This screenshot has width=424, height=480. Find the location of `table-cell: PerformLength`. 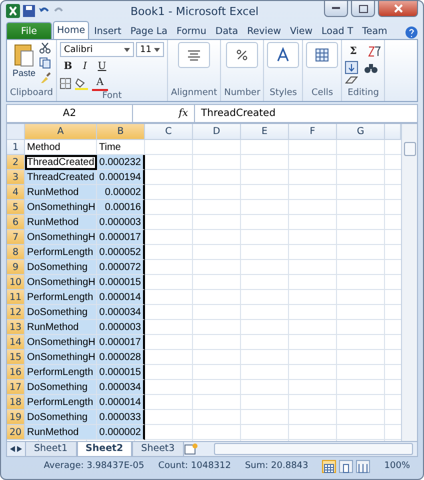

table-cell: PerformLength is located at coordinates (61, 297).